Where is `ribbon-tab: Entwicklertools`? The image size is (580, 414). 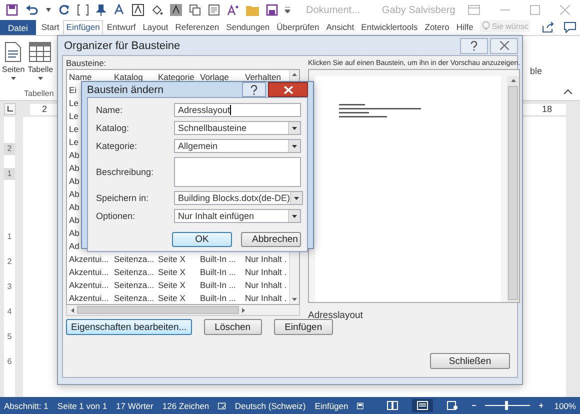
ribbon-tab: Entwicklertools is located at coordinates (390, 27).